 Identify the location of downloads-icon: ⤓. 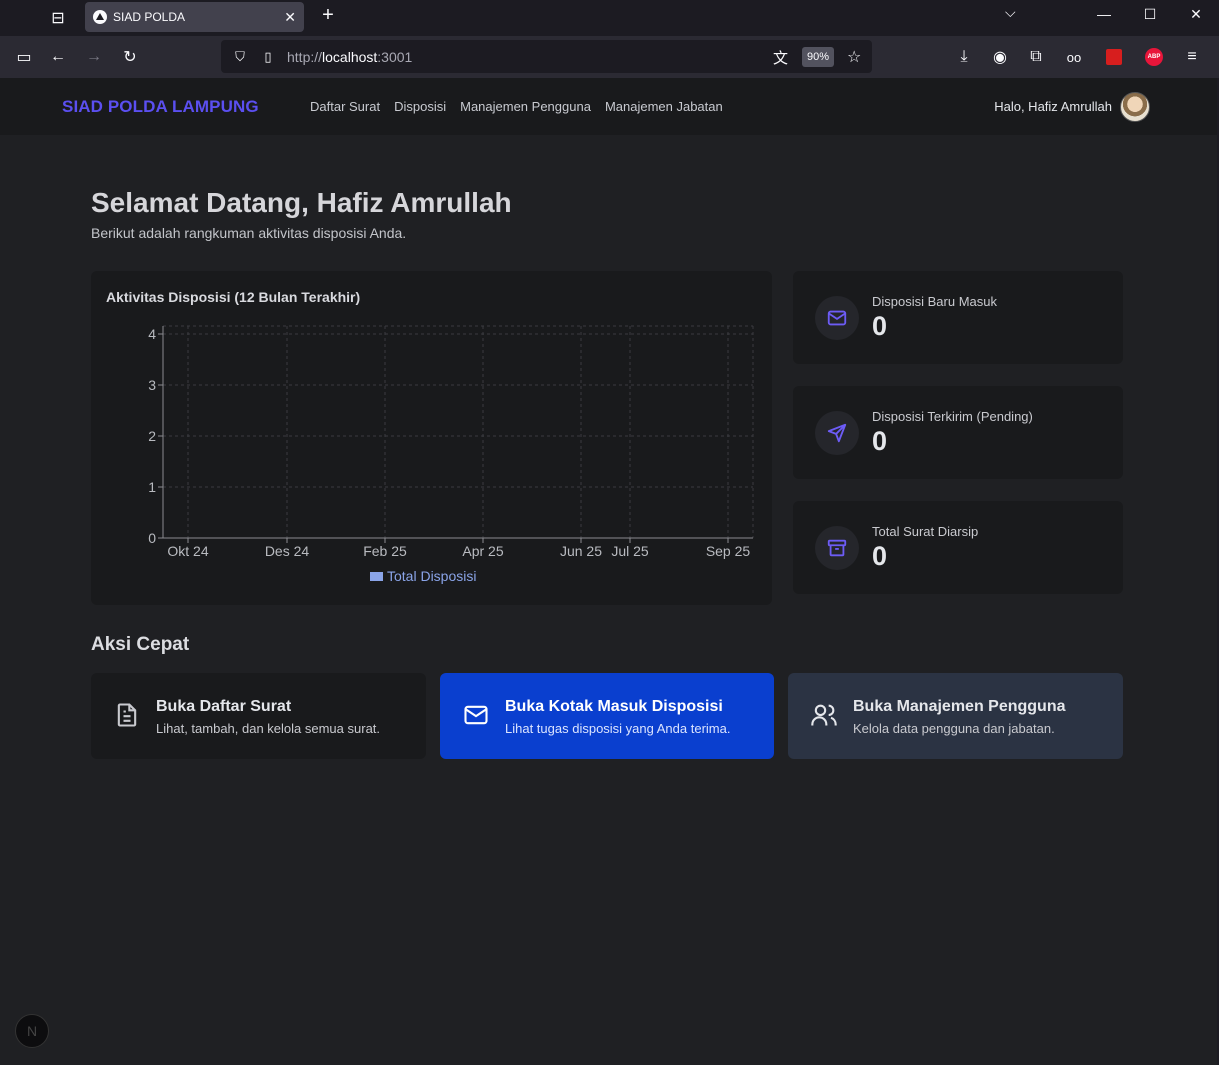
(964, 57).